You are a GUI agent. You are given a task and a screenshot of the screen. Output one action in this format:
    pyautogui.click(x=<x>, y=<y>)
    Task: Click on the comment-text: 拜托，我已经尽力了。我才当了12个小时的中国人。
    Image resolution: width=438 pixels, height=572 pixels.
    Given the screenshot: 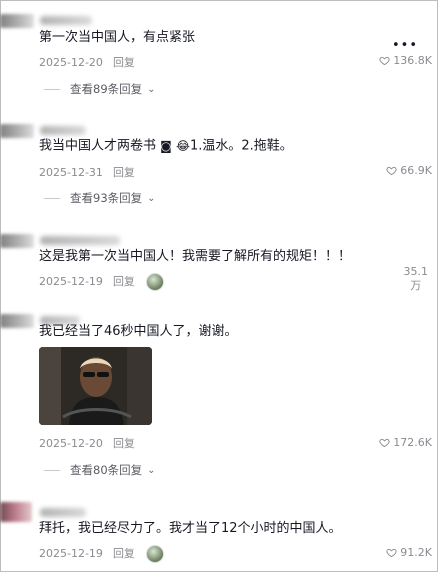 What is the action you would take?
    pyautogui.click(x=190, y=528)
    